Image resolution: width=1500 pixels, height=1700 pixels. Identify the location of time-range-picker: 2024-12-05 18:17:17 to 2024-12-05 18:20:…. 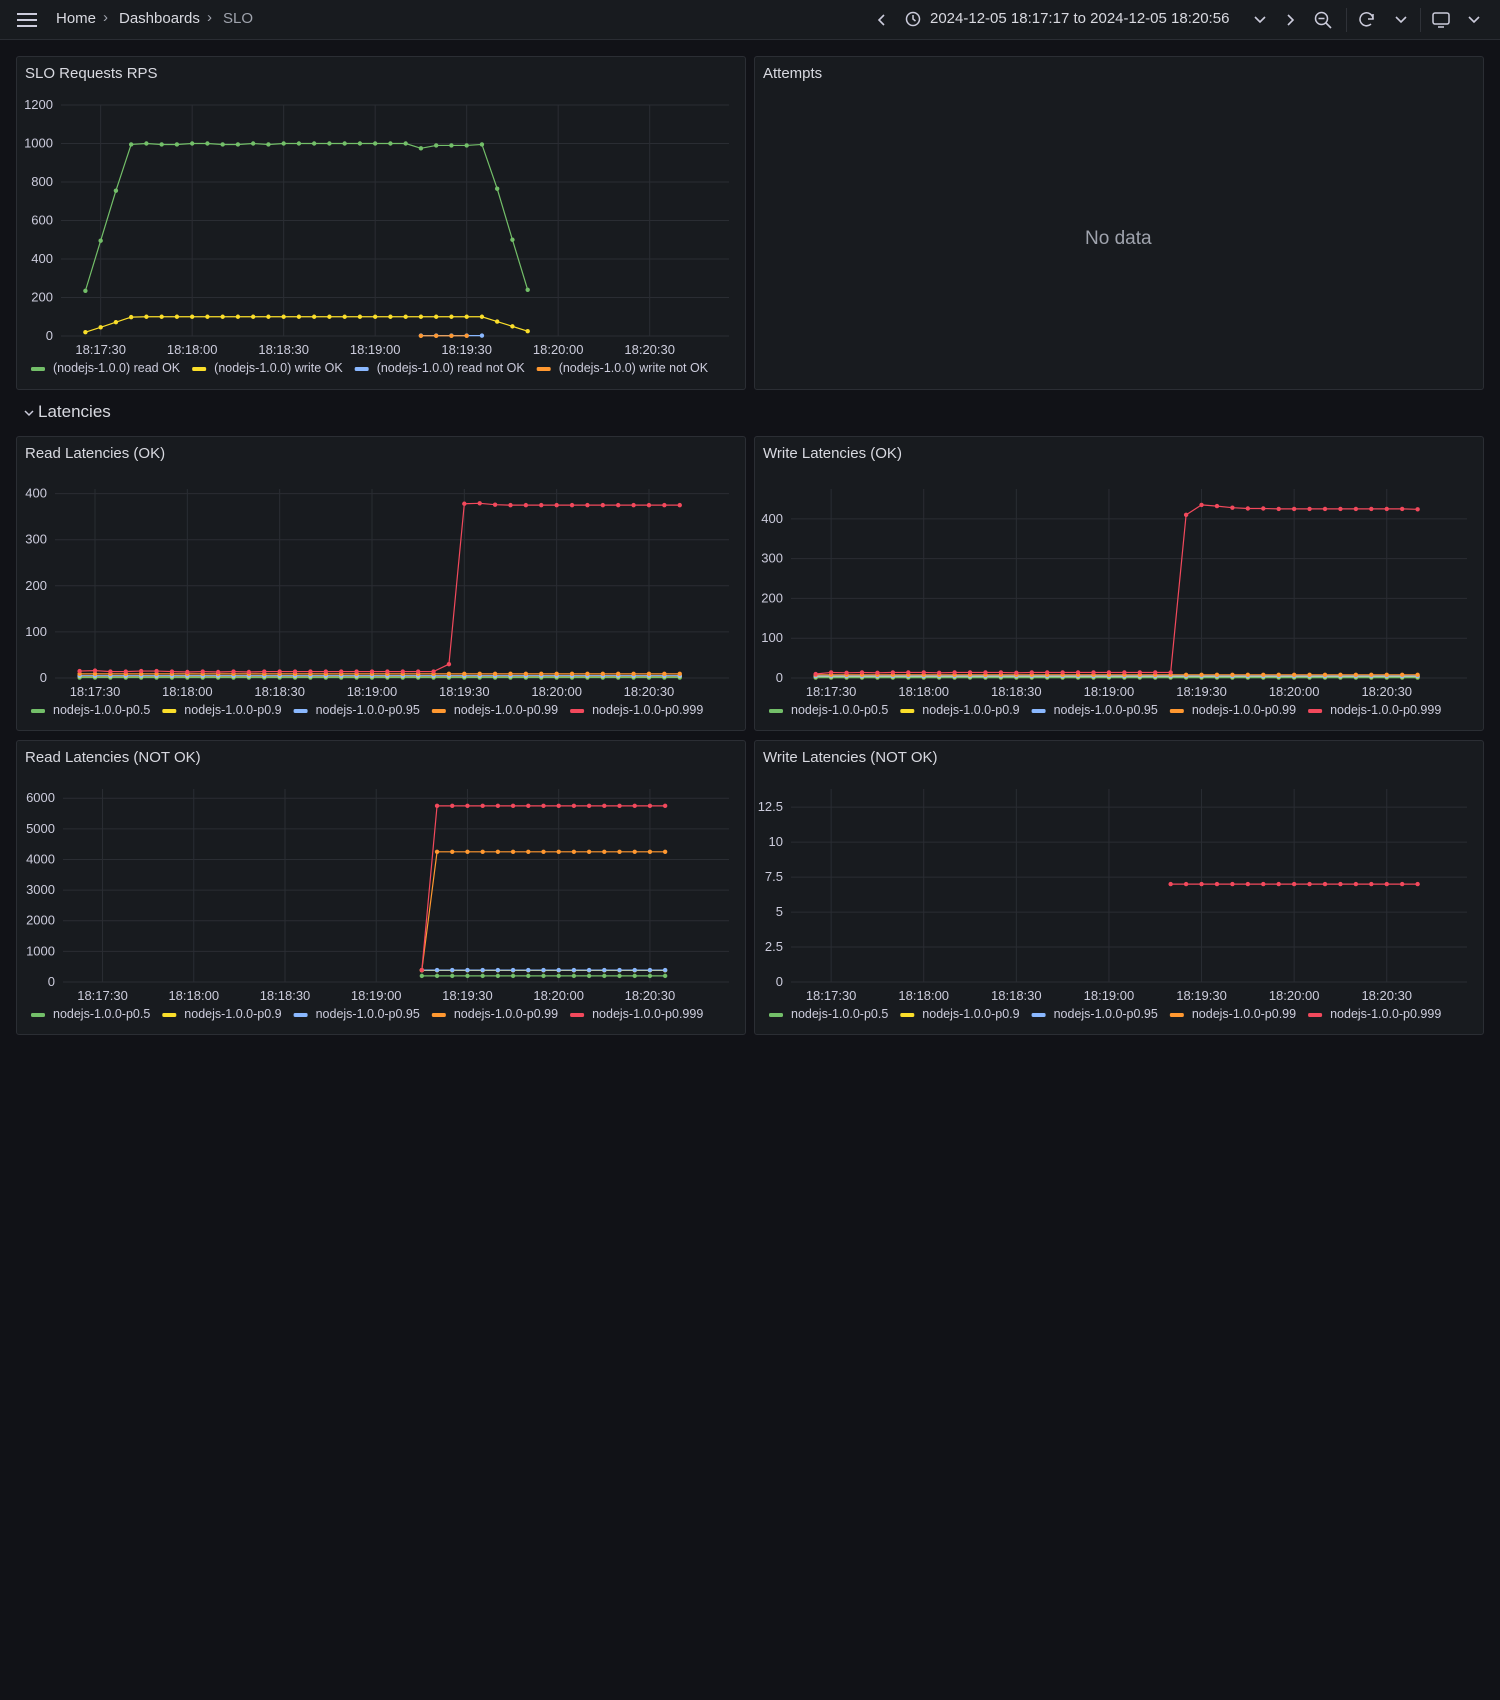
(1079, 18).